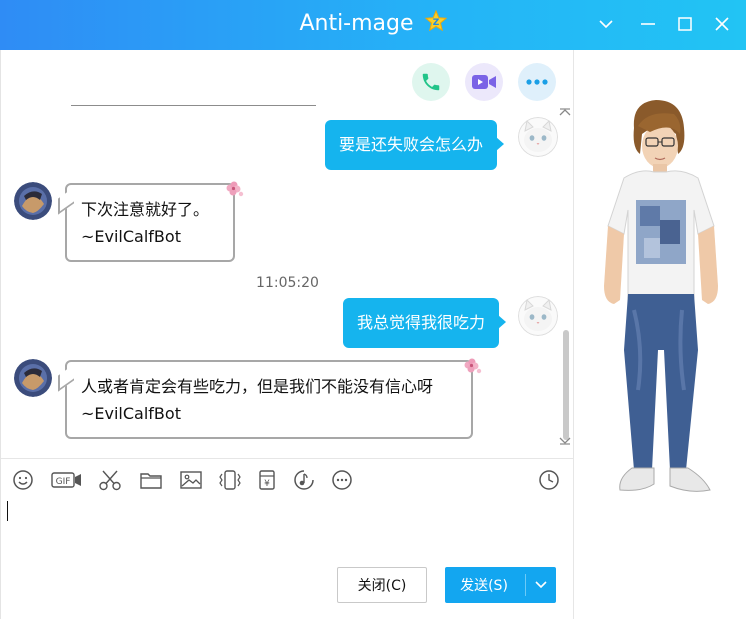 The height and width of the screenshot is (619, 746). What do you see at coordinates (685, 24) in the screenshot?
I see `maximize-icon` at bounding box center [685, 24].